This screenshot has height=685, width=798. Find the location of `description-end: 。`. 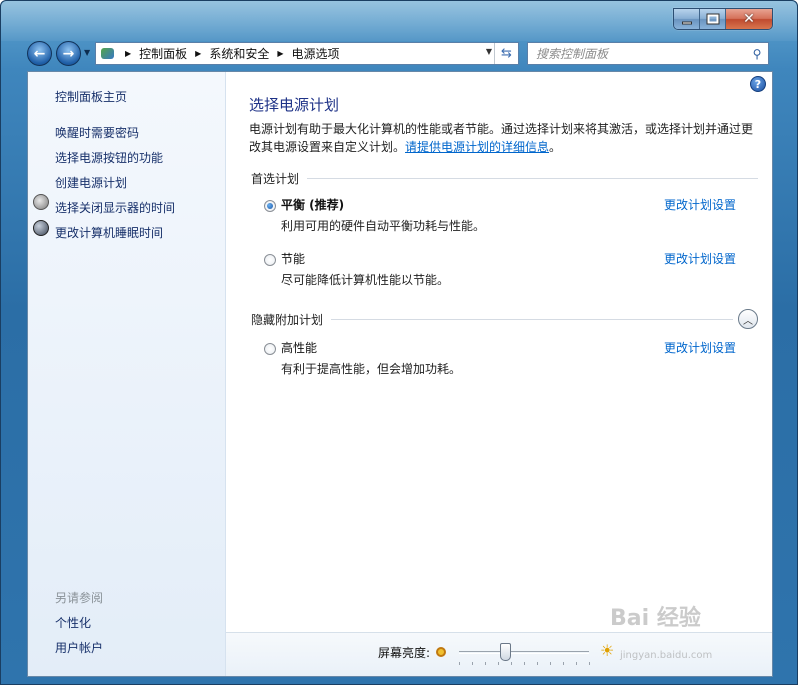

description-end: 。 is located at coordinates (555, 147).